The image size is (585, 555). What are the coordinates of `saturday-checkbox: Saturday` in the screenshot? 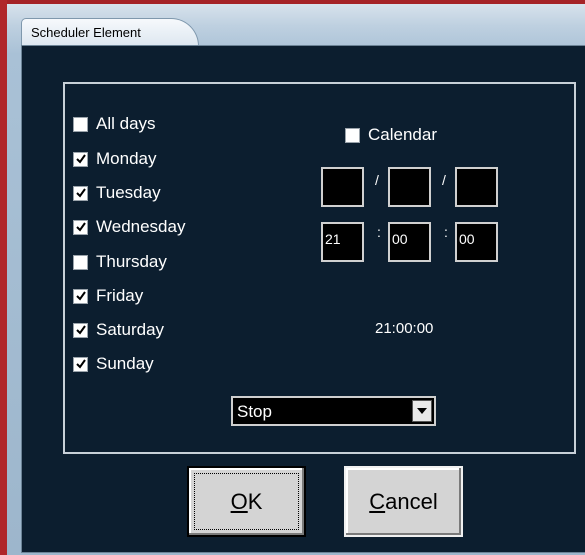 It's located at (118, 330).